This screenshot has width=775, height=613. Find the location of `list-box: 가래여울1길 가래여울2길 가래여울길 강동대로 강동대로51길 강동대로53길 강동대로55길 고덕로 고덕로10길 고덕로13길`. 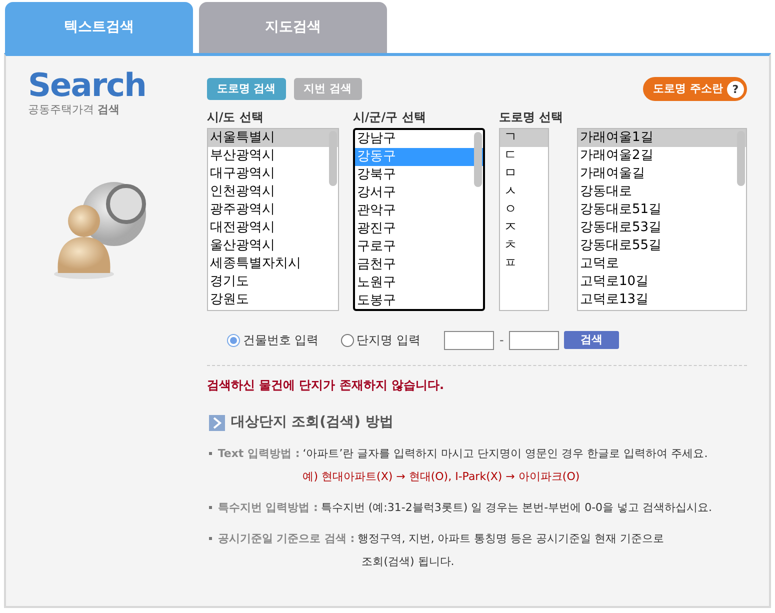

list-box: 가래여울1길 가래여울2길 가래여울길 강동대로 강동대로51길 강동대로53길 강동대로55길 고덕로 고덕로10길 고덕로13길 is located at coordinates (662, 219).